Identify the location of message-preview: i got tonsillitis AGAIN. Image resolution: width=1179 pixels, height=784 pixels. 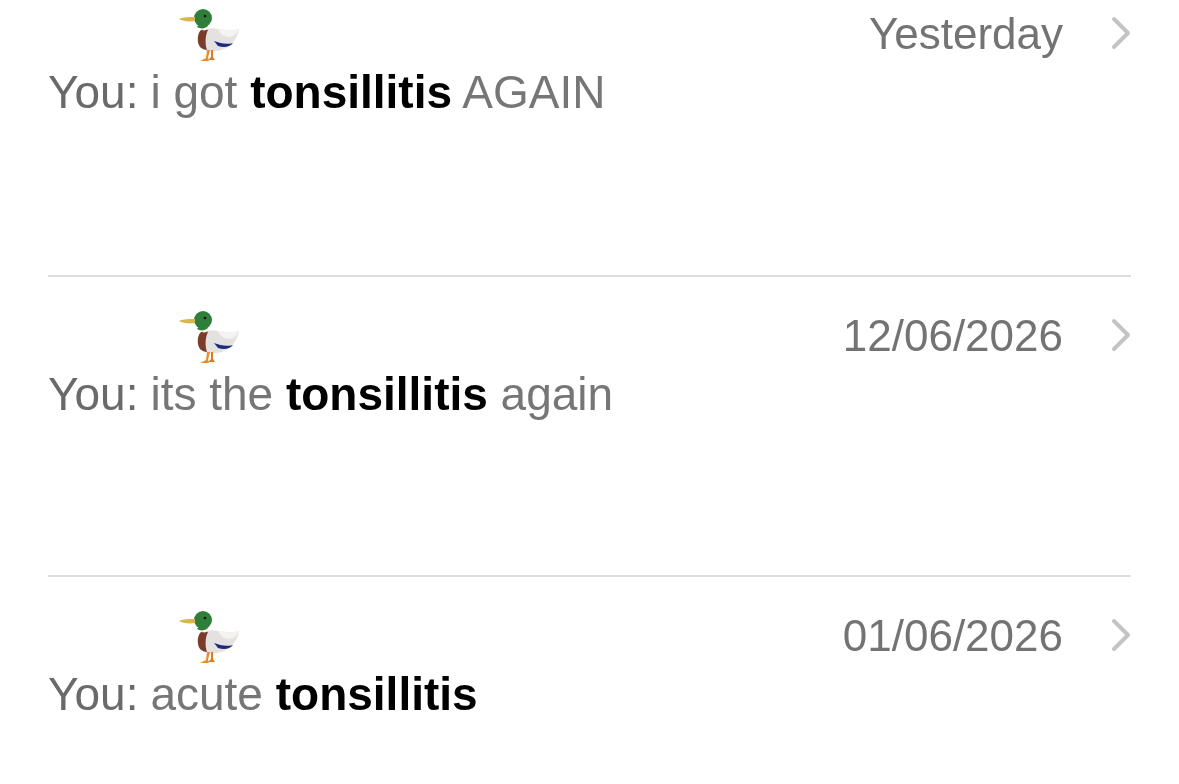
(378, 92).